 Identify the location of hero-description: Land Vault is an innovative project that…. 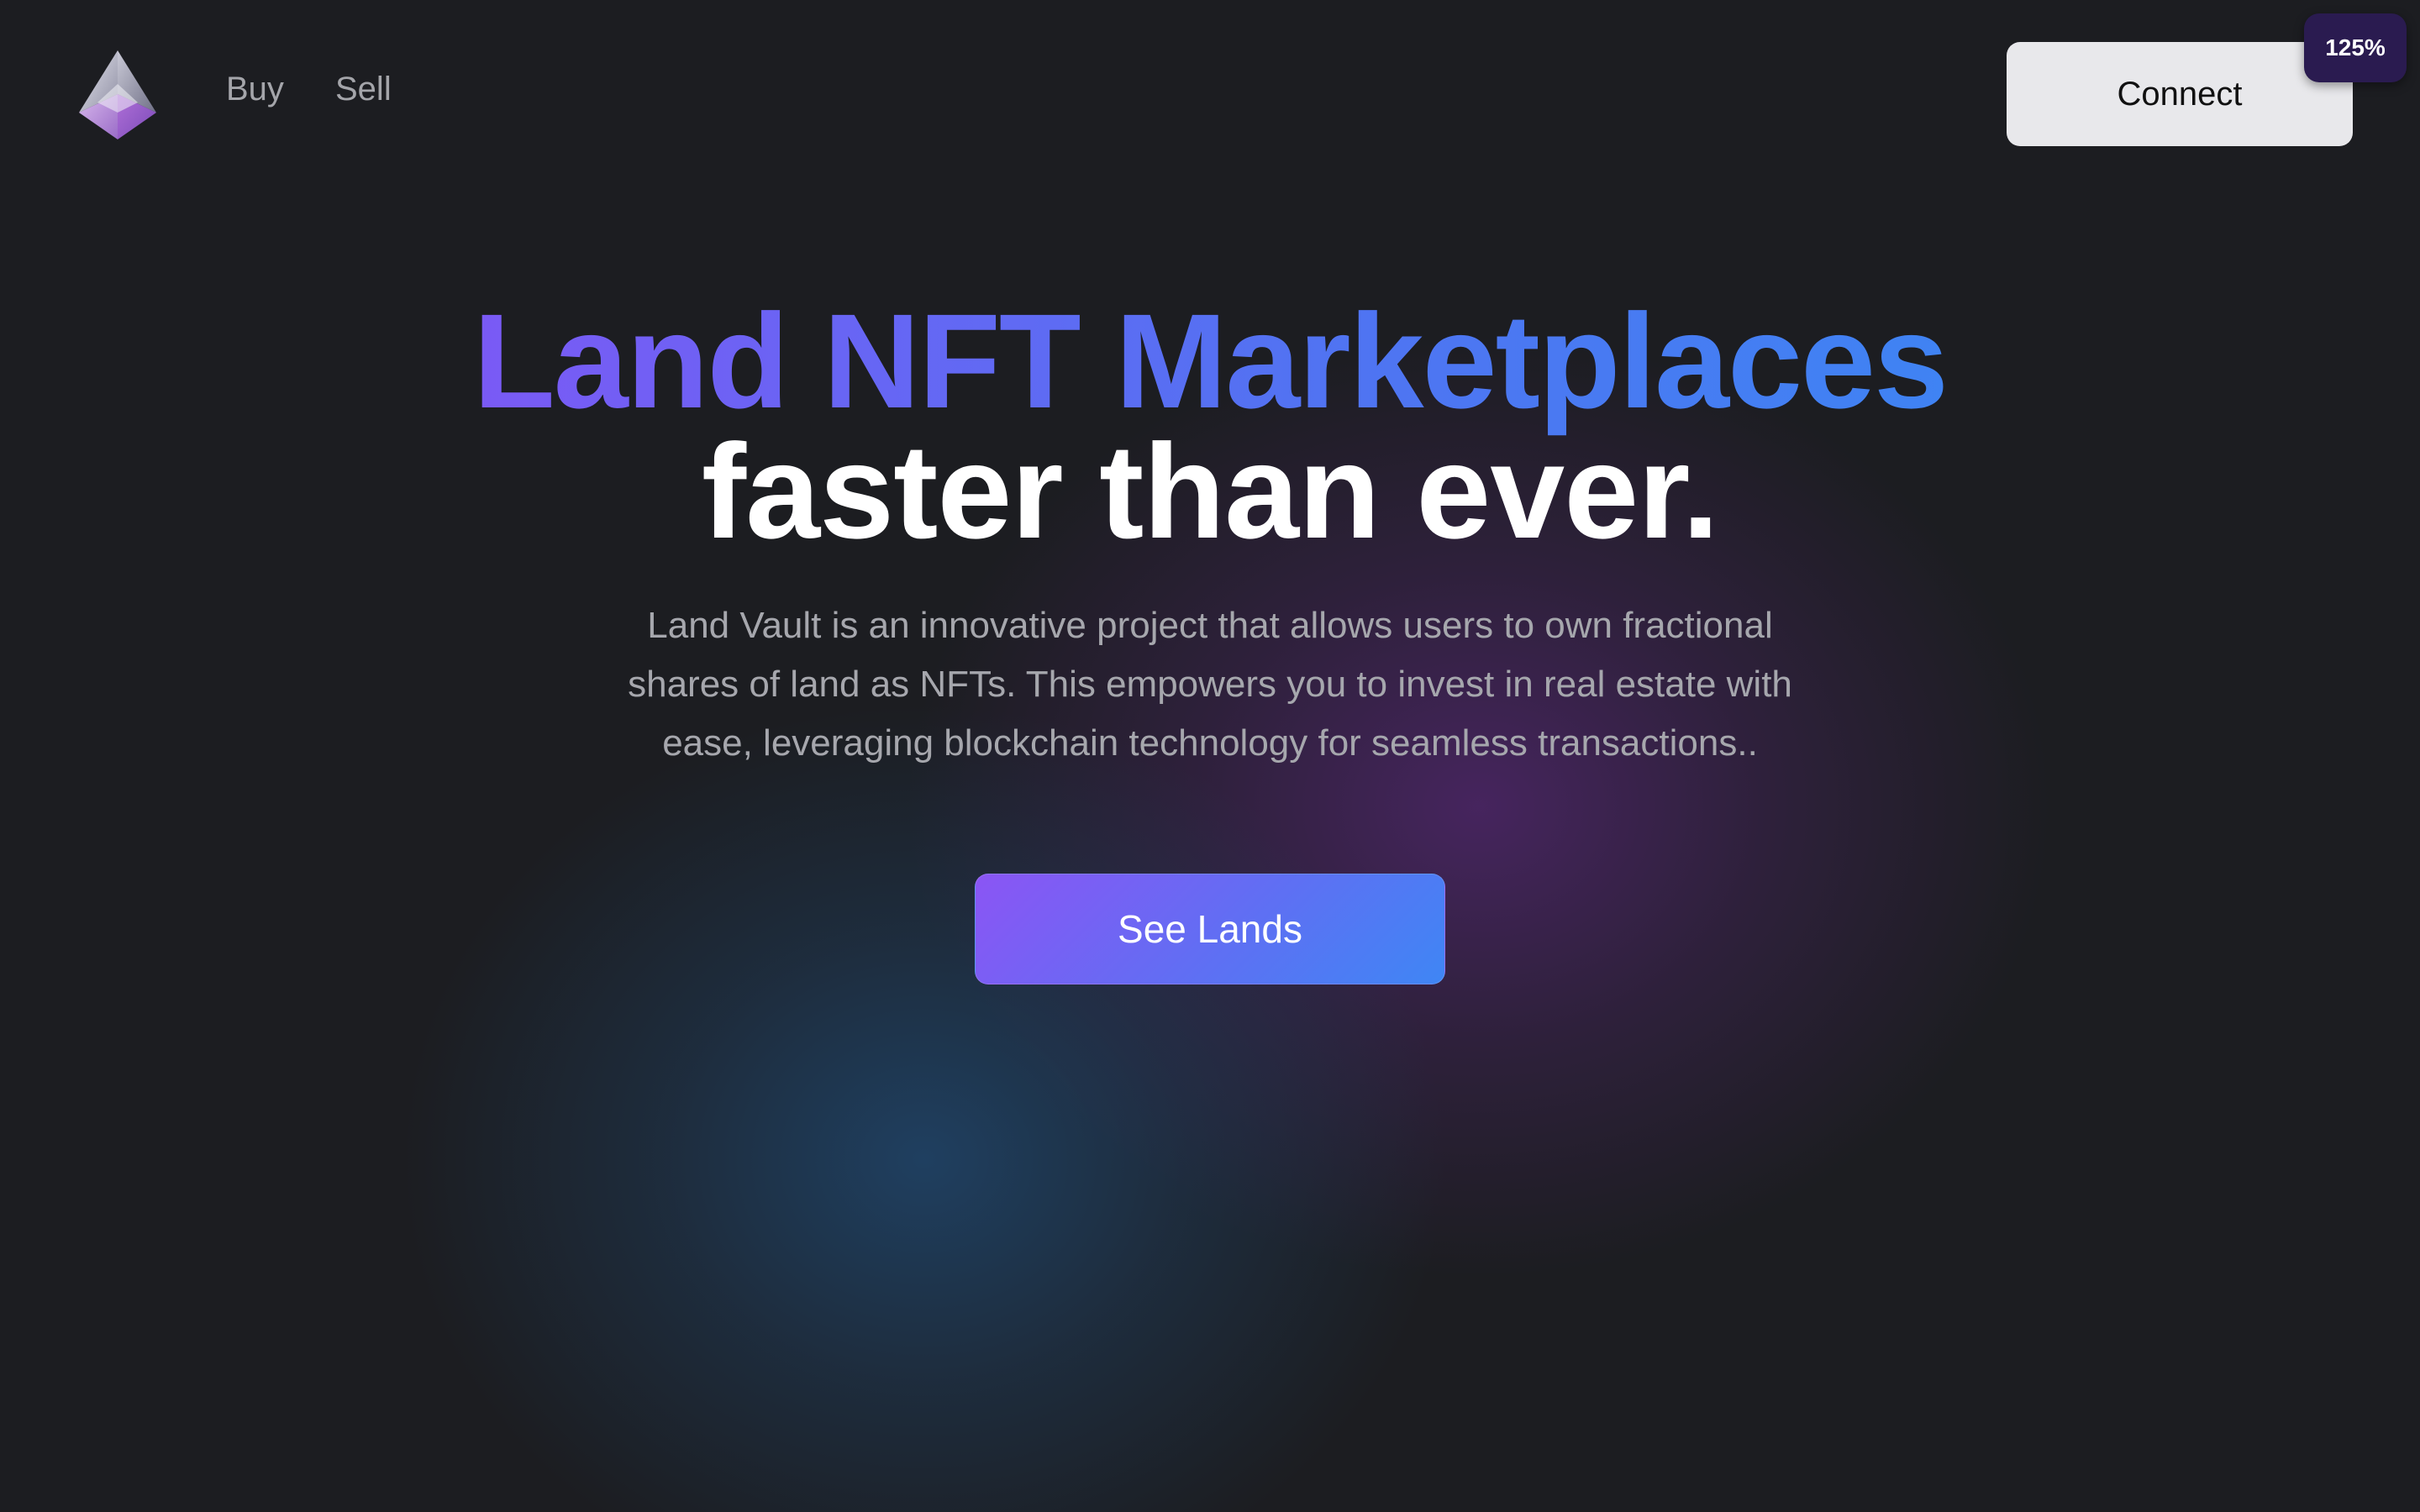
(1210, 684).